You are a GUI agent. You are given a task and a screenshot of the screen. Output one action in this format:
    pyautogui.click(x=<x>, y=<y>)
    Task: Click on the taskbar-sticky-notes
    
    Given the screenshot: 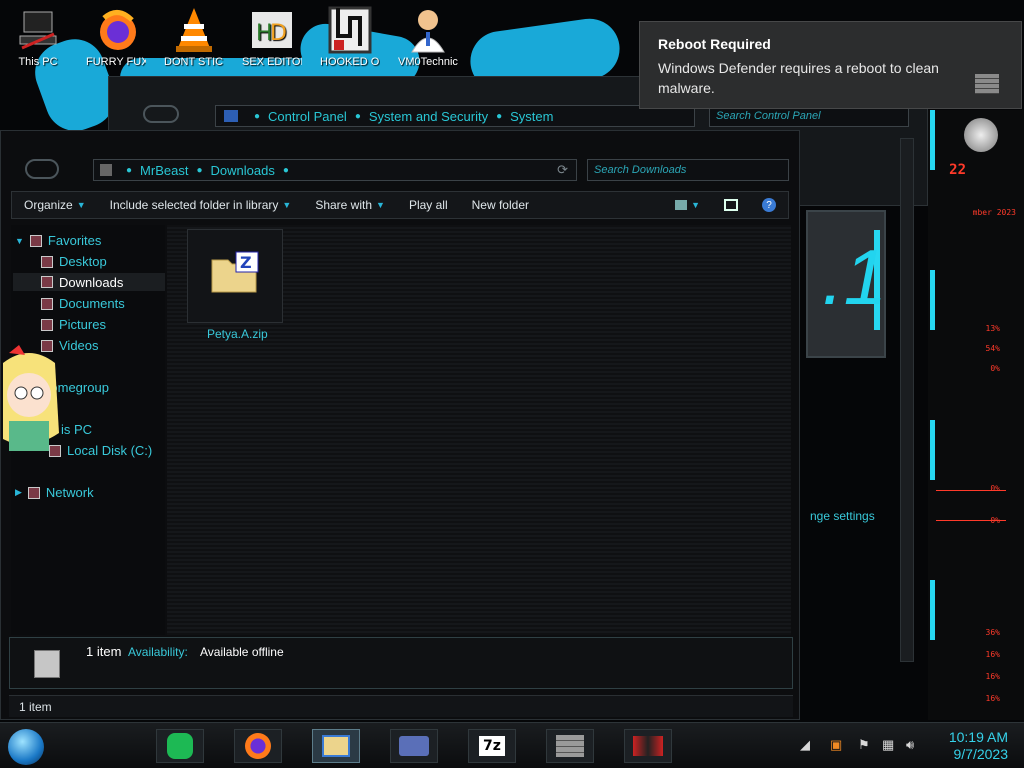 What is the action you would take?
    pyautogui.click(x=180, y=746)
    